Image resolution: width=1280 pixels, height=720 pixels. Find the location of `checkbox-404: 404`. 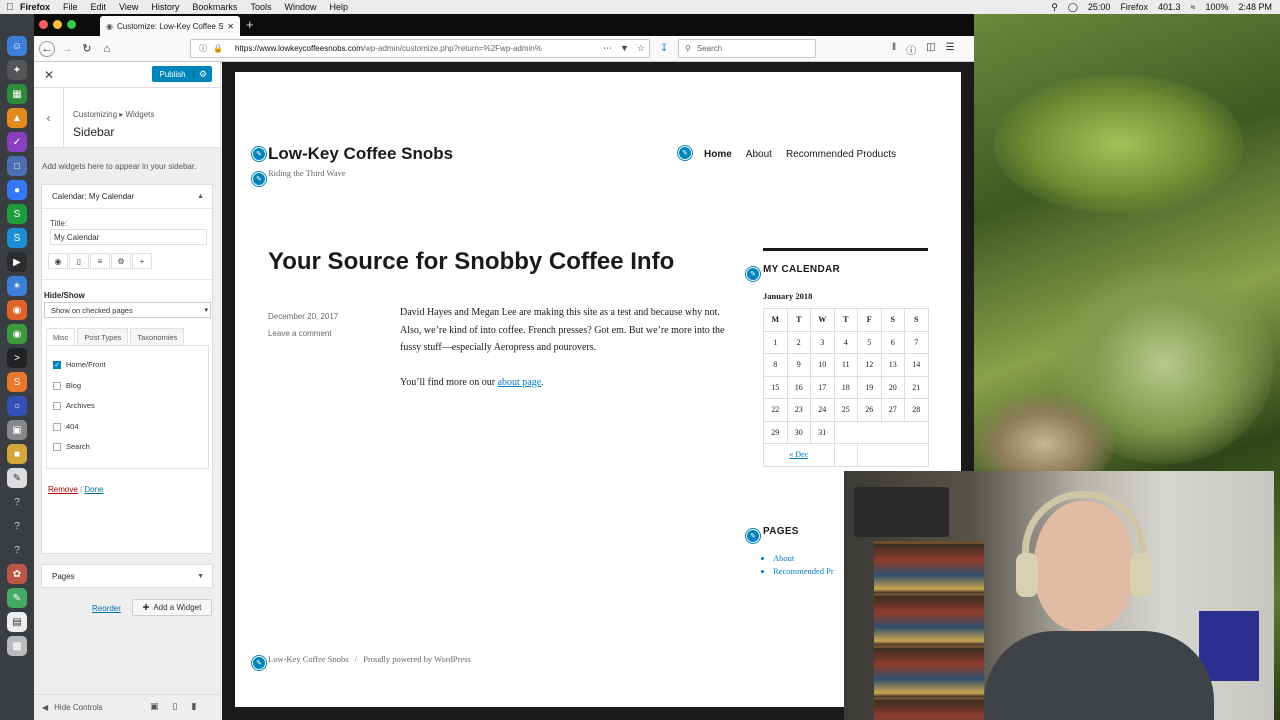

checkbox-404: 404 is located at coordinates (66, 426).